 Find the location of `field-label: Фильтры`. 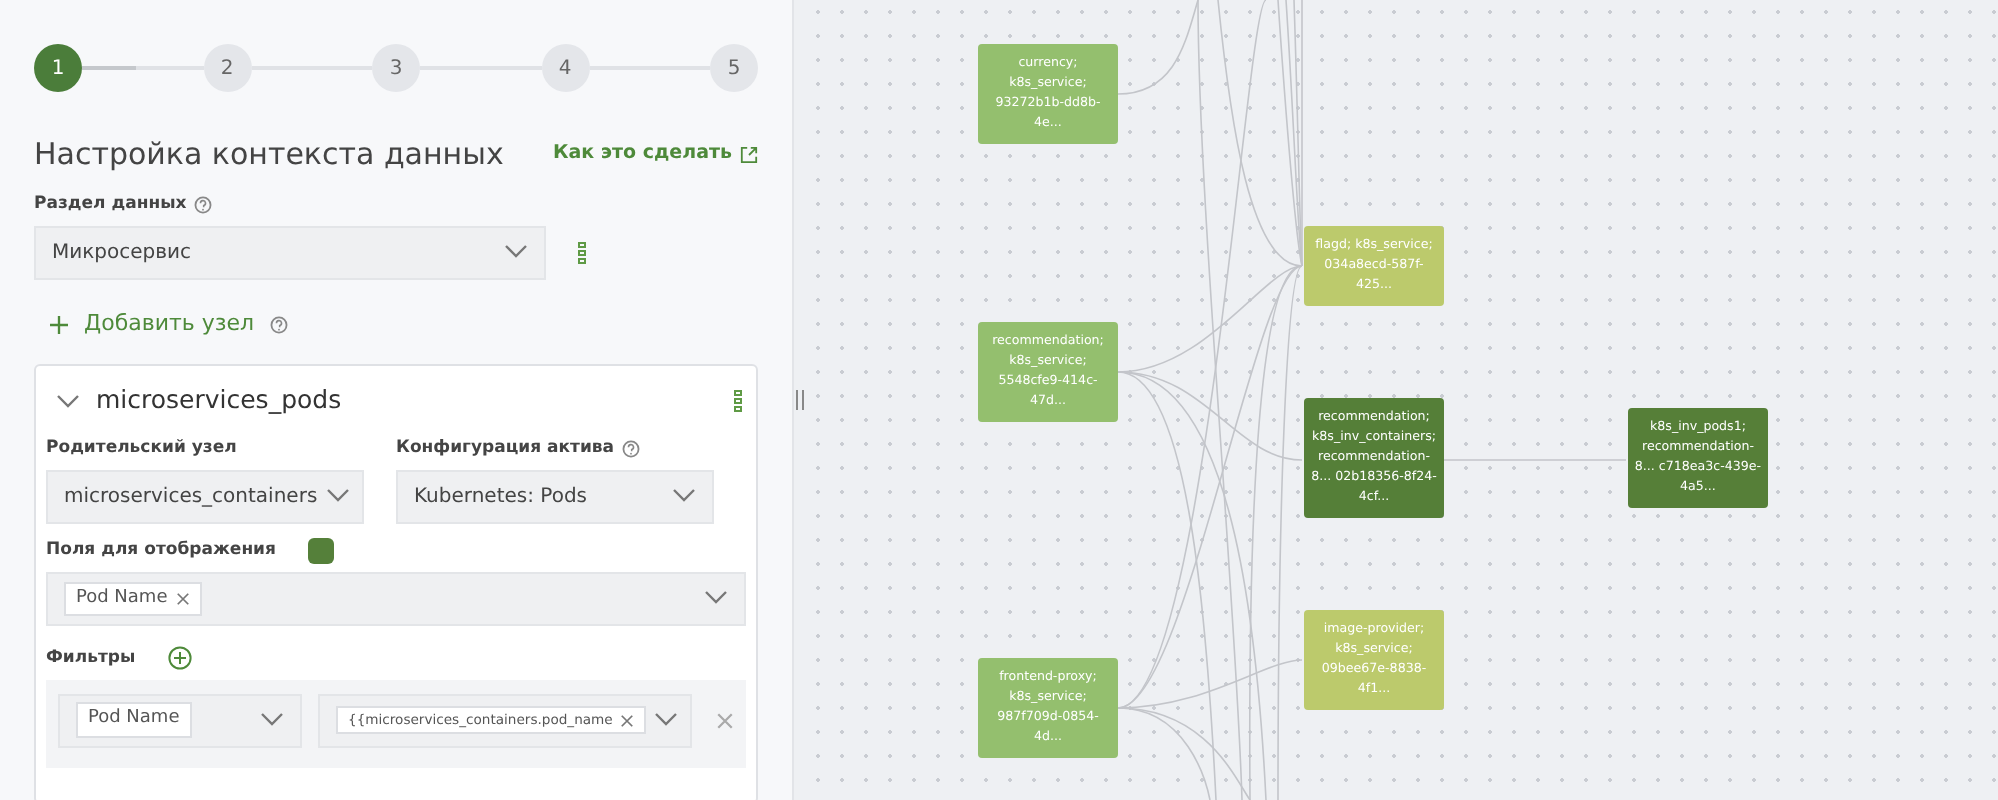

field-label: Фильтры is located at coordinates (91, 658).